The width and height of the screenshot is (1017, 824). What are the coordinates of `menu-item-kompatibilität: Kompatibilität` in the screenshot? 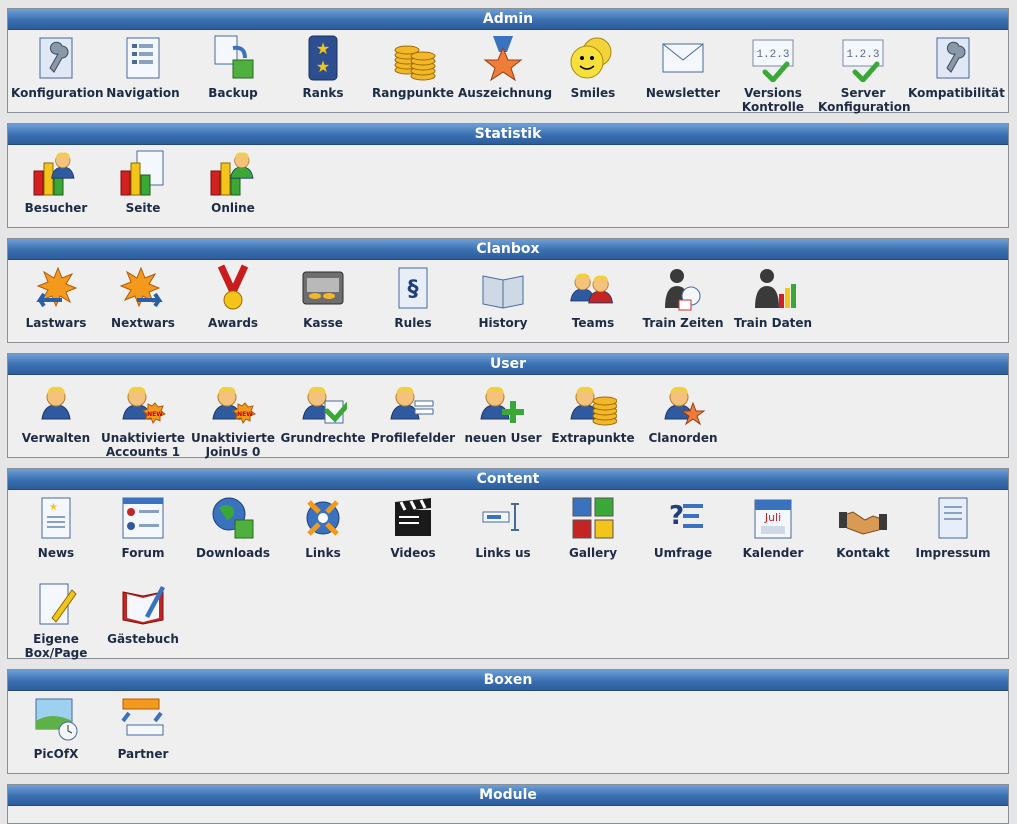 It's located at (956, 66).